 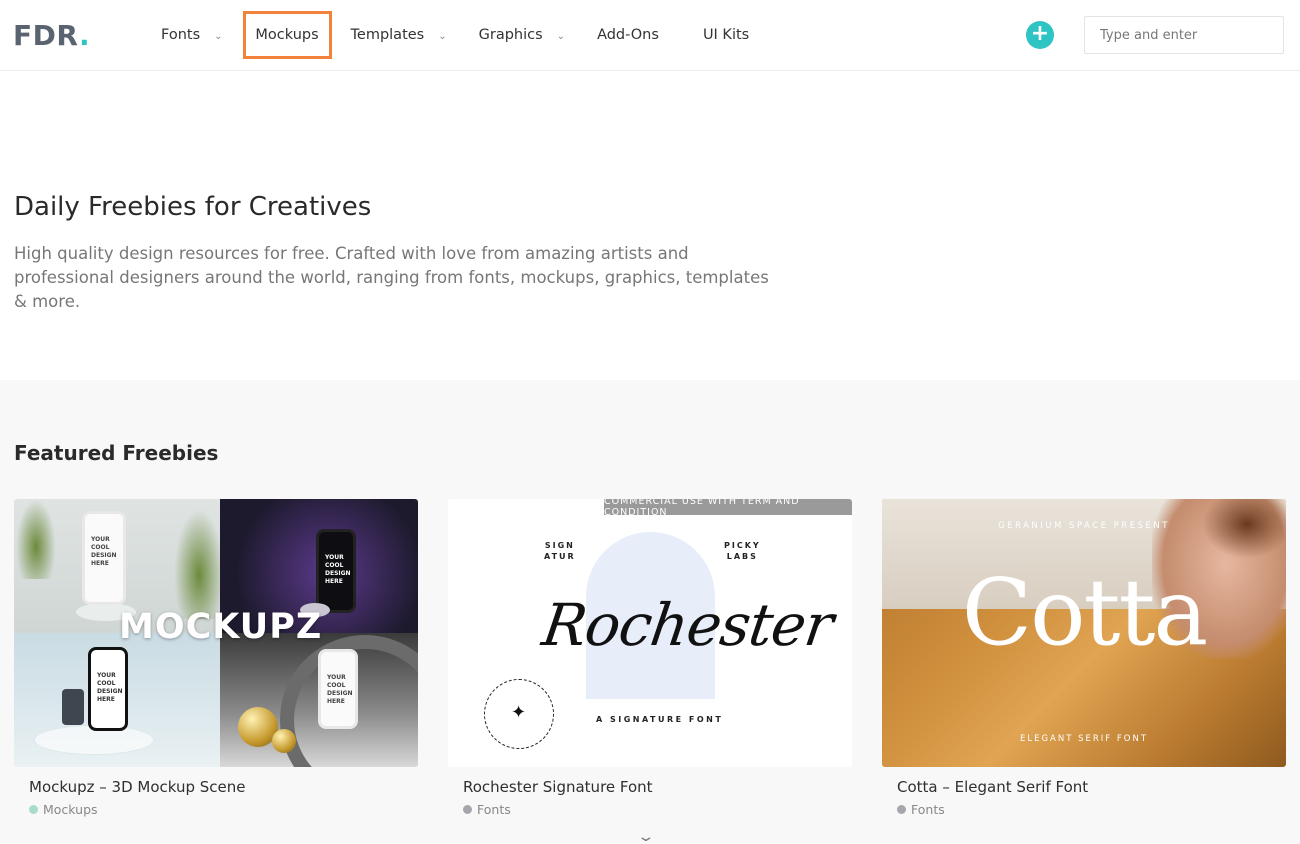 I want to click on nav-item-ui-kits: UI Kits, so click(x=726, y=35).